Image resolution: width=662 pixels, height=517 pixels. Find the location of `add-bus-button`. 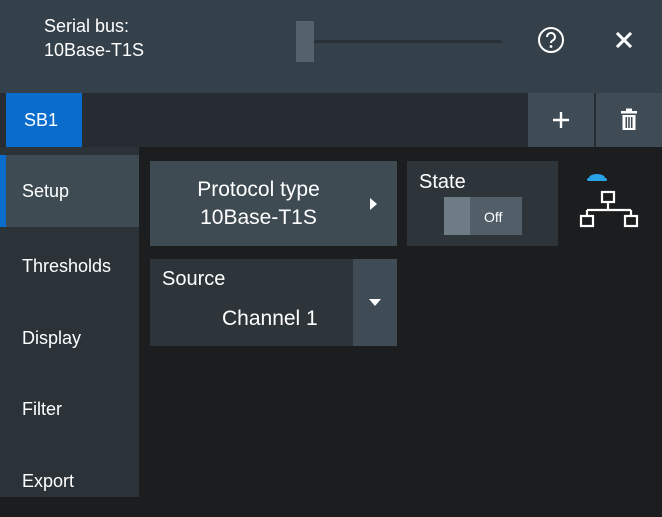

add-bus-button is located at coordinates (561, 120).